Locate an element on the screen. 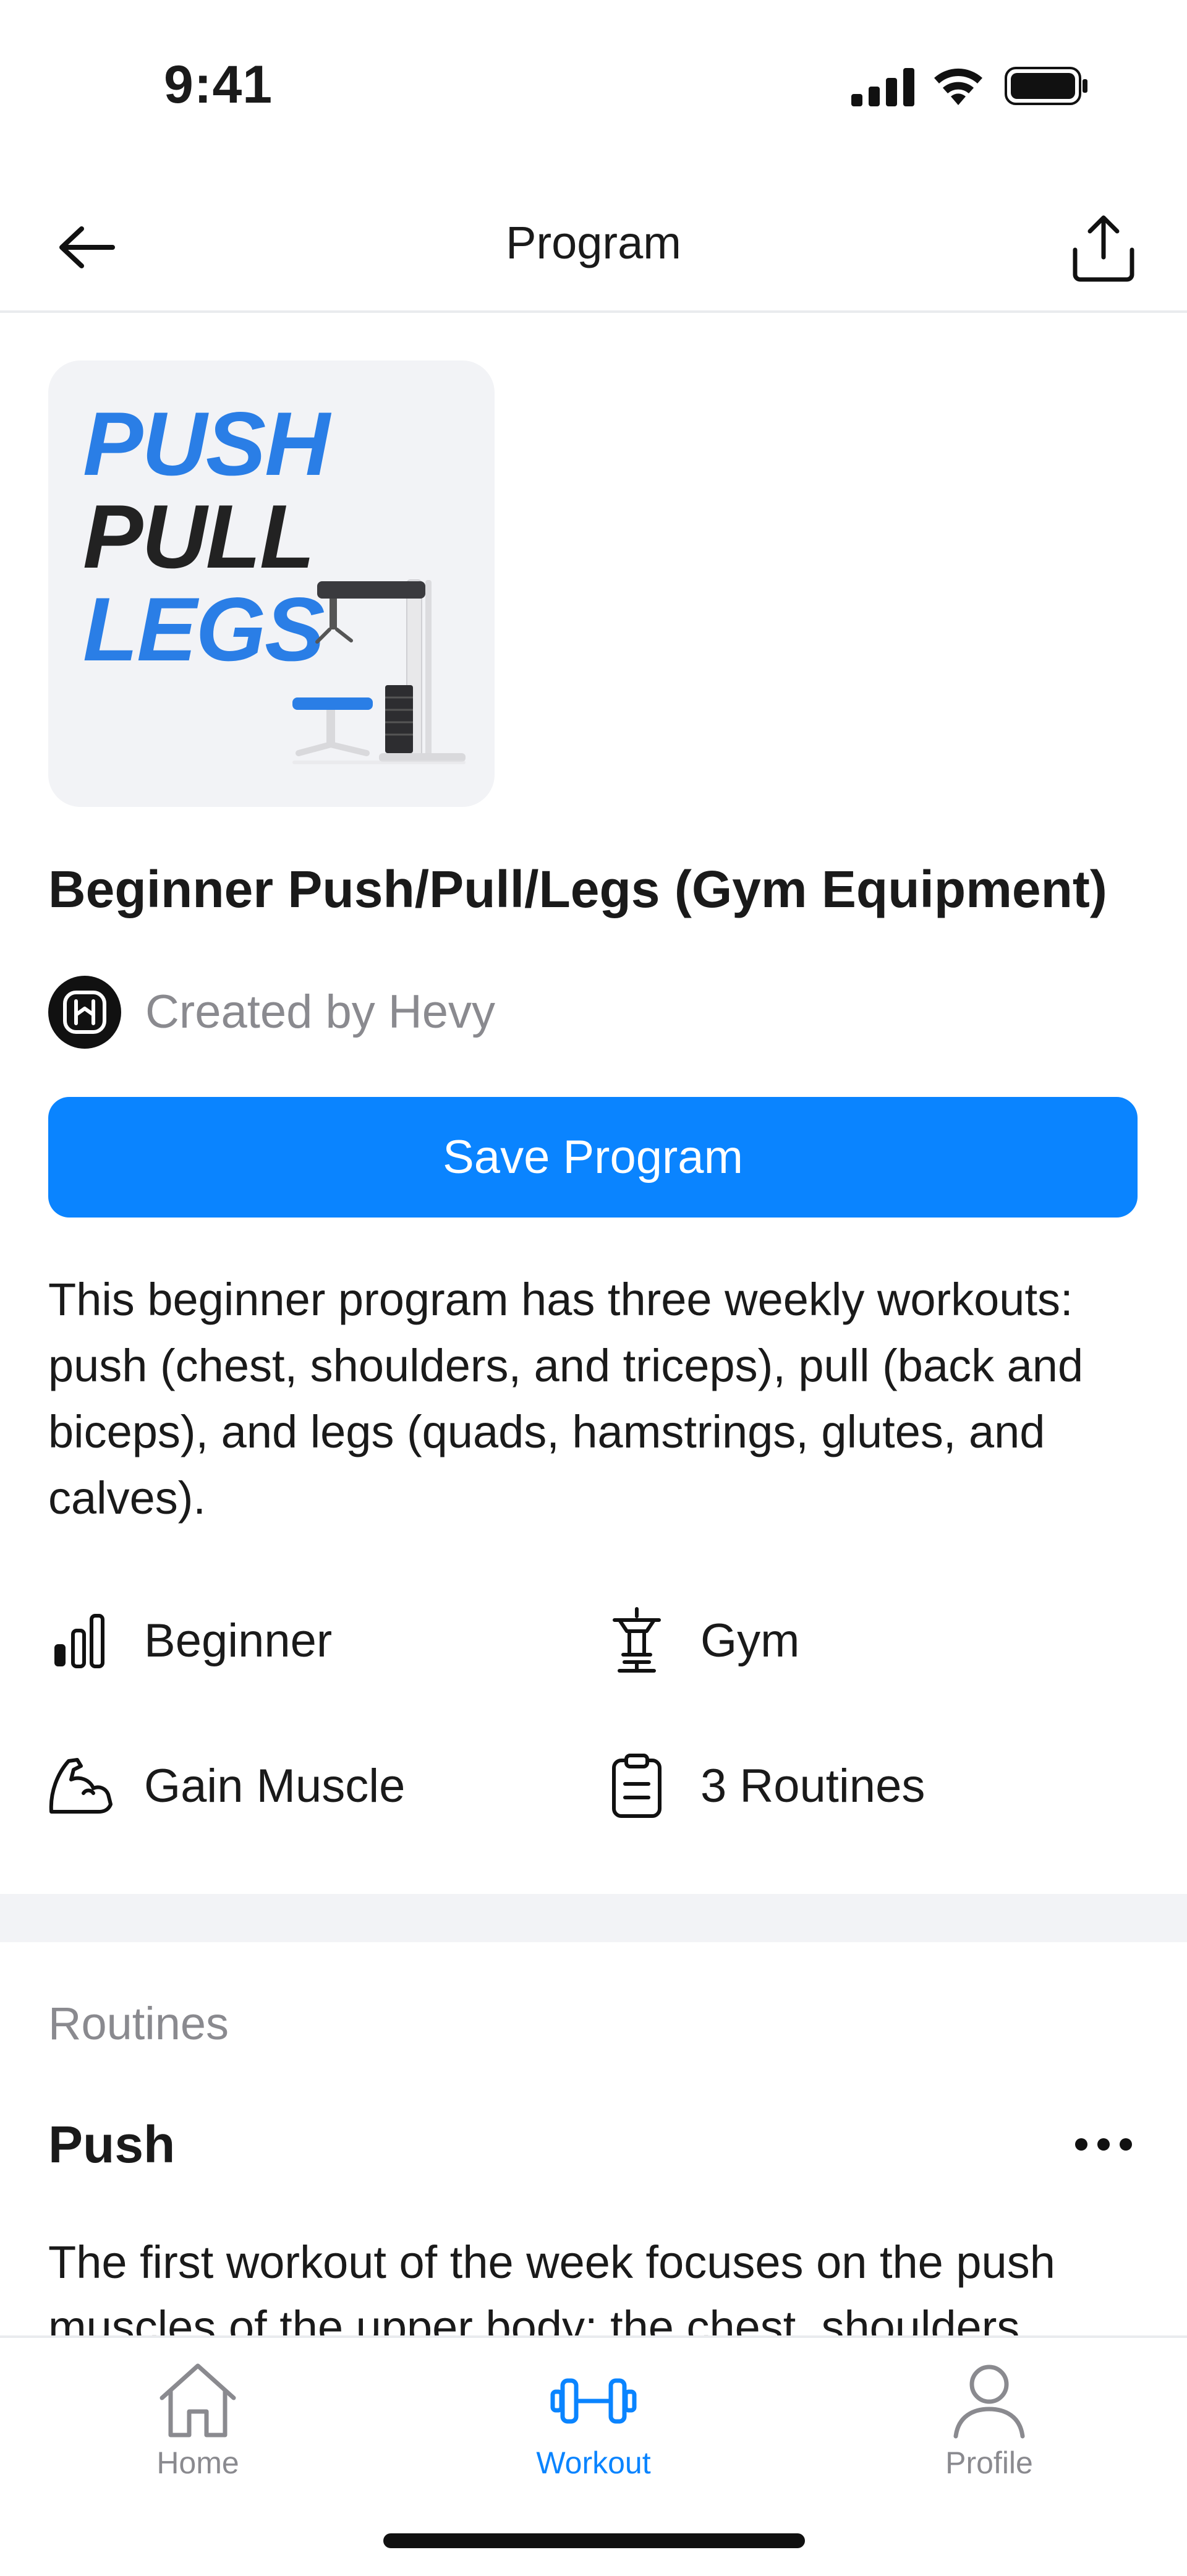  meta-level-label: Beginner is located at coordinates (239, 1640).